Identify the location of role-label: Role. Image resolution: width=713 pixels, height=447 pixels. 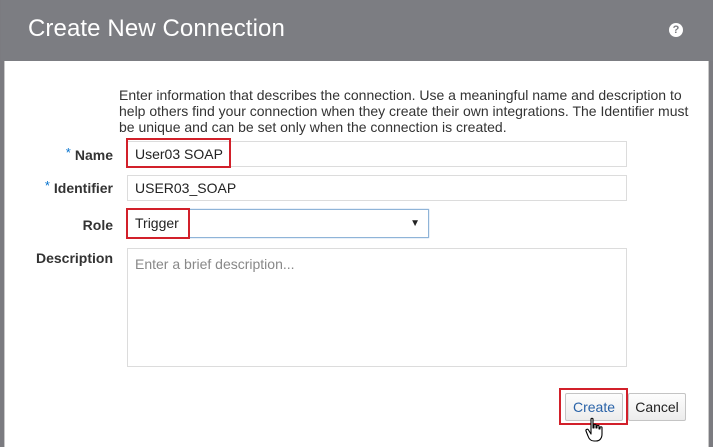
(97, 225).